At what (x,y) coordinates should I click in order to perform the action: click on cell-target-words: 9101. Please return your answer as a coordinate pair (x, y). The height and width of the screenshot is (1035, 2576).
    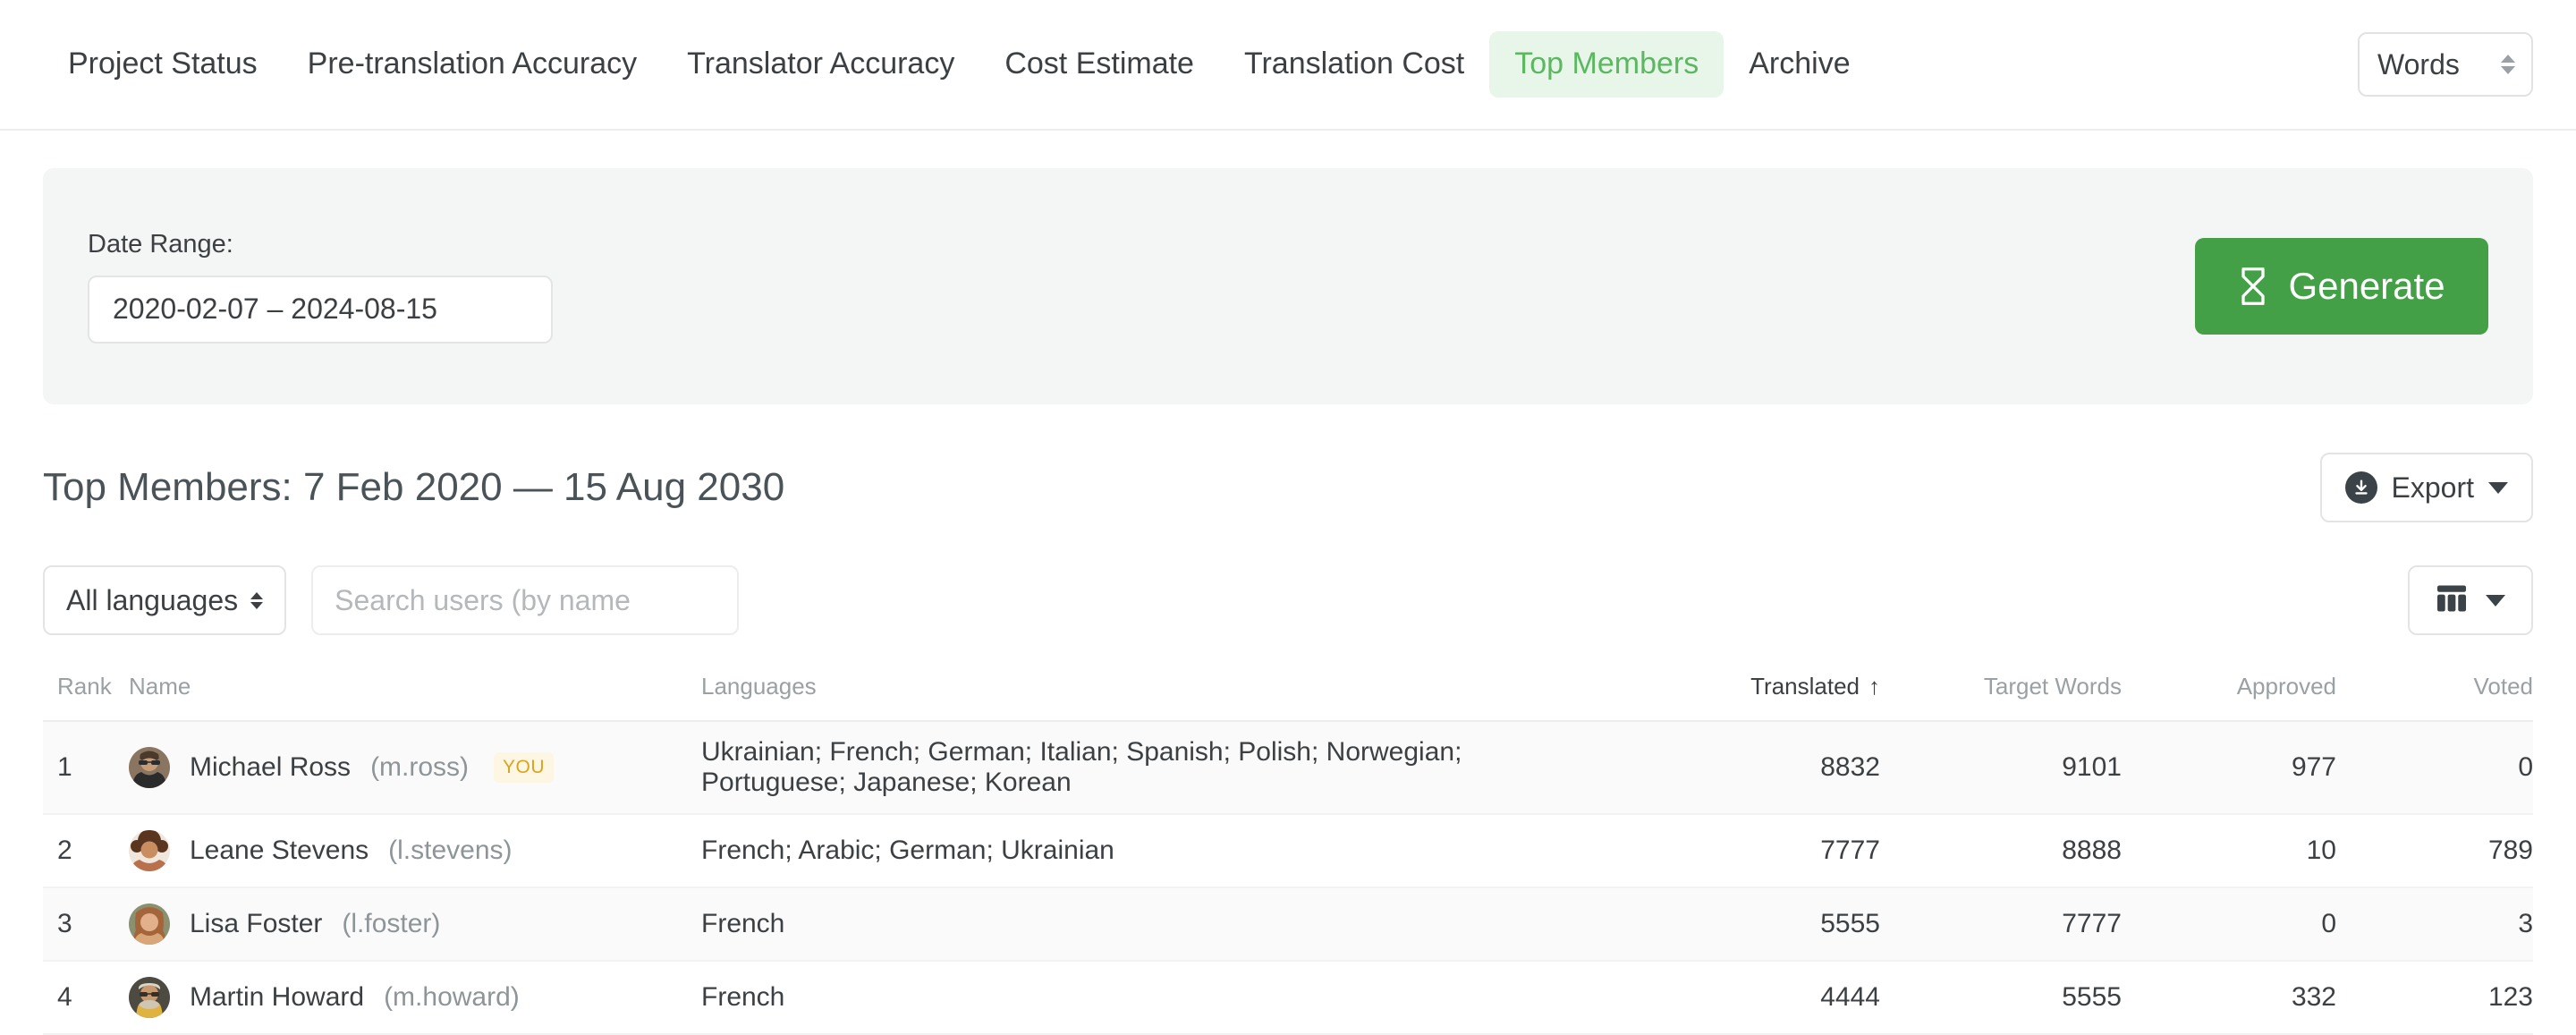
    Looking at the image, I should click on (2001, 768).